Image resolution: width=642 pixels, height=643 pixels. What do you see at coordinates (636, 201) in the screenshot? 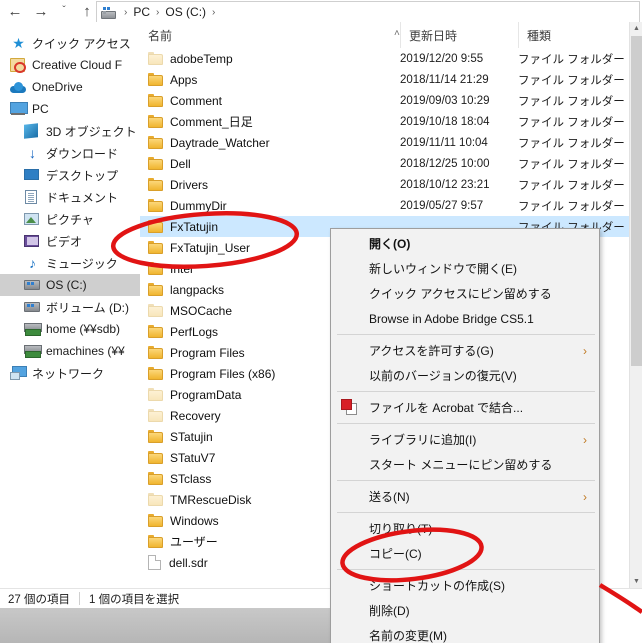
I see `scrollbar-thumb` at bounding box center [636, 201].